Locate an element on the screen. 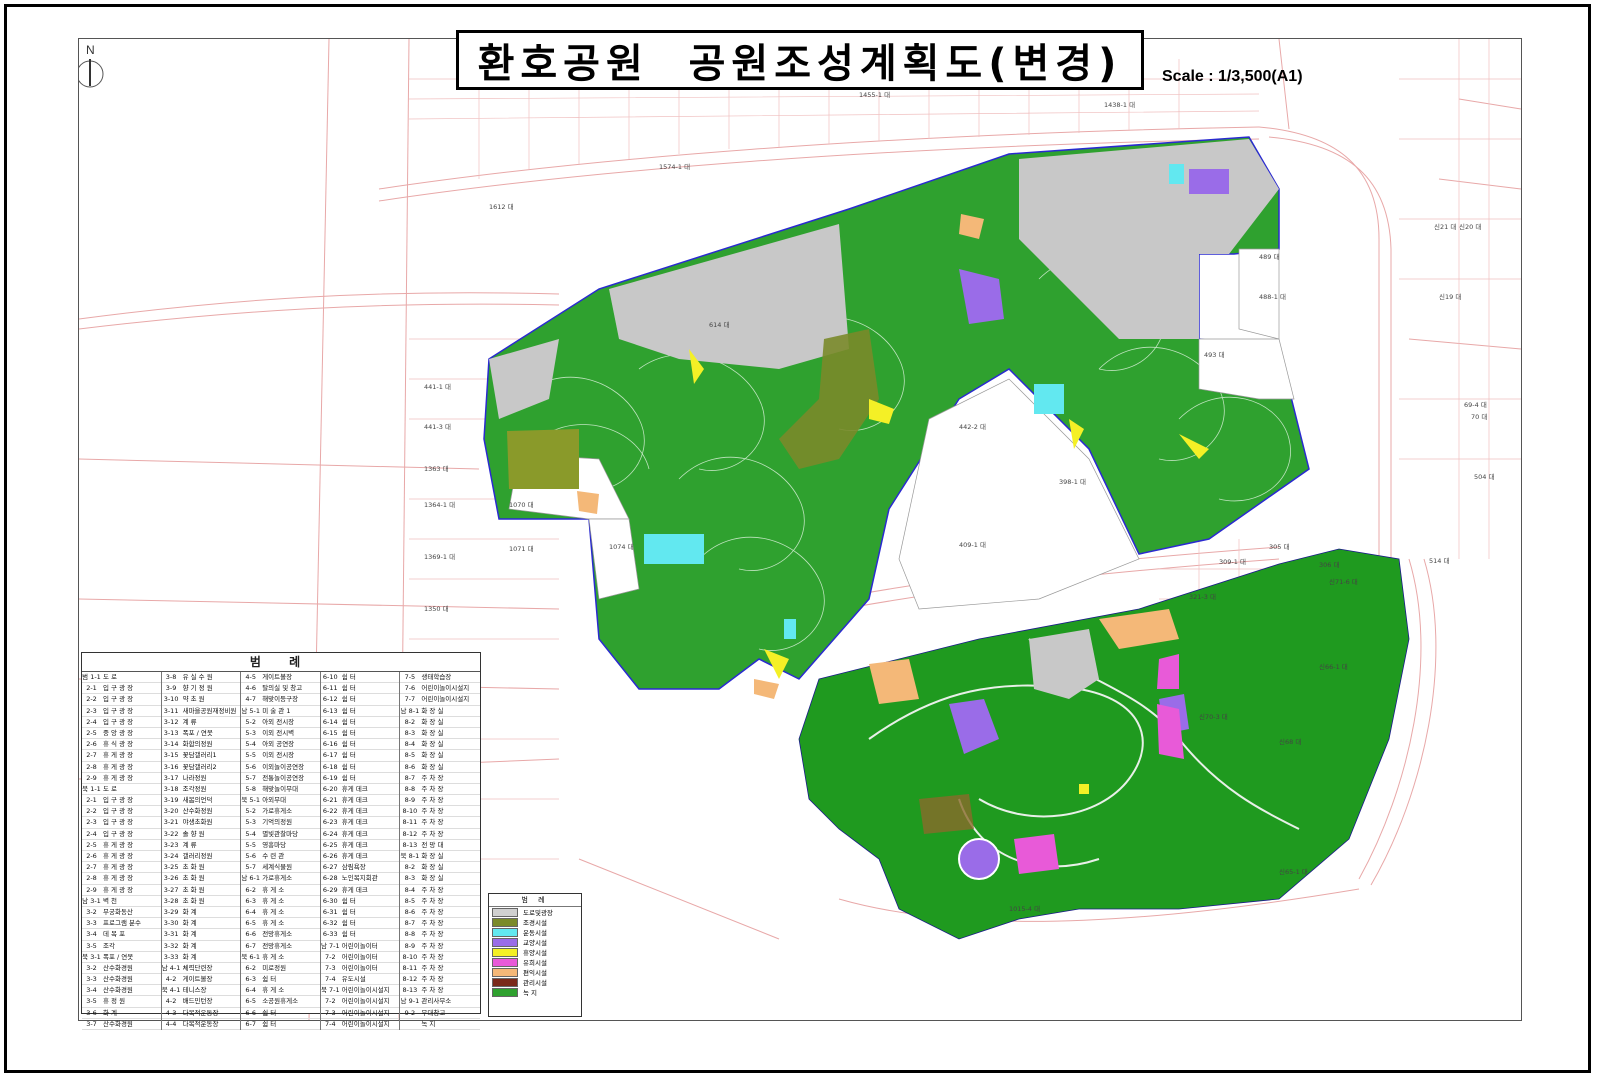  legend-label: 쉼 터 is located at coordinates (348, 911).